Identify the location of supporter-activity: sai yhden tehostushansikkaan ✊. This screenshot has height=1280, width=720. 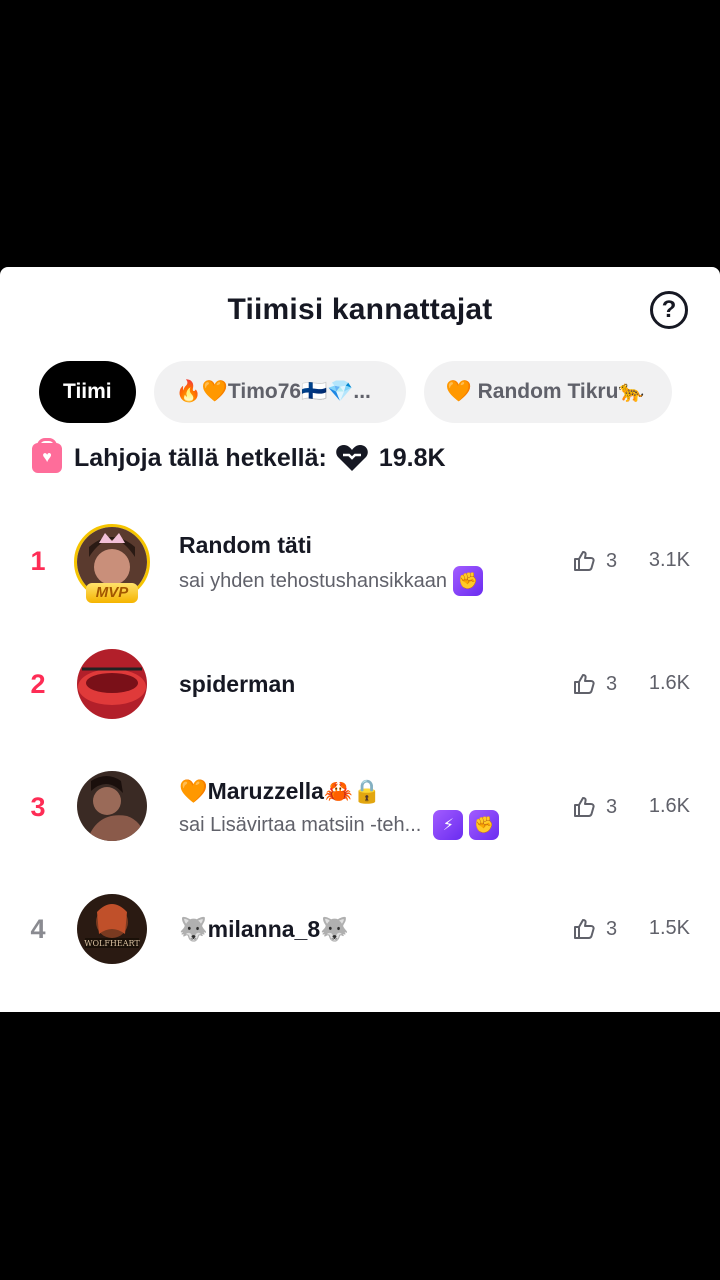
(331, 581).